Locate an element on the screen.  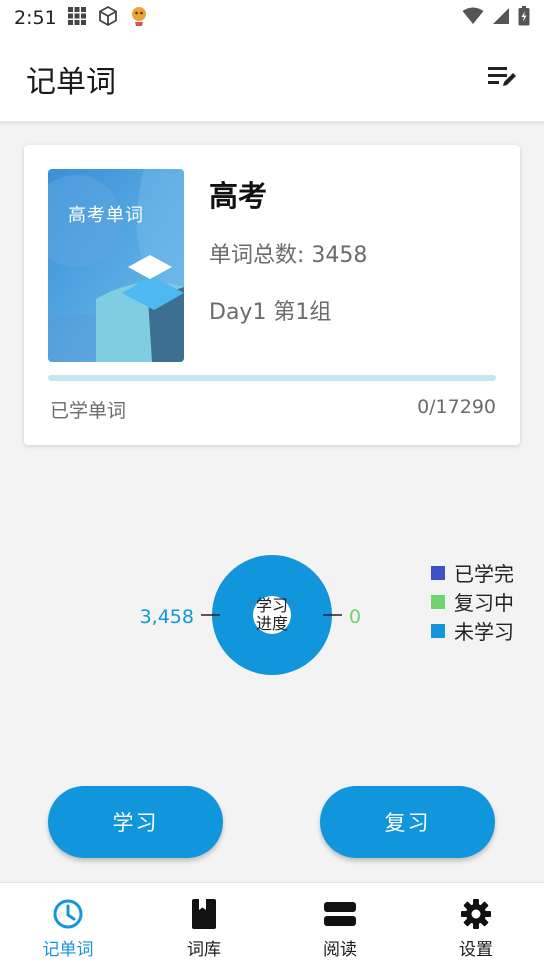
status-time: 2:51 is located at coordinates (35, 18).